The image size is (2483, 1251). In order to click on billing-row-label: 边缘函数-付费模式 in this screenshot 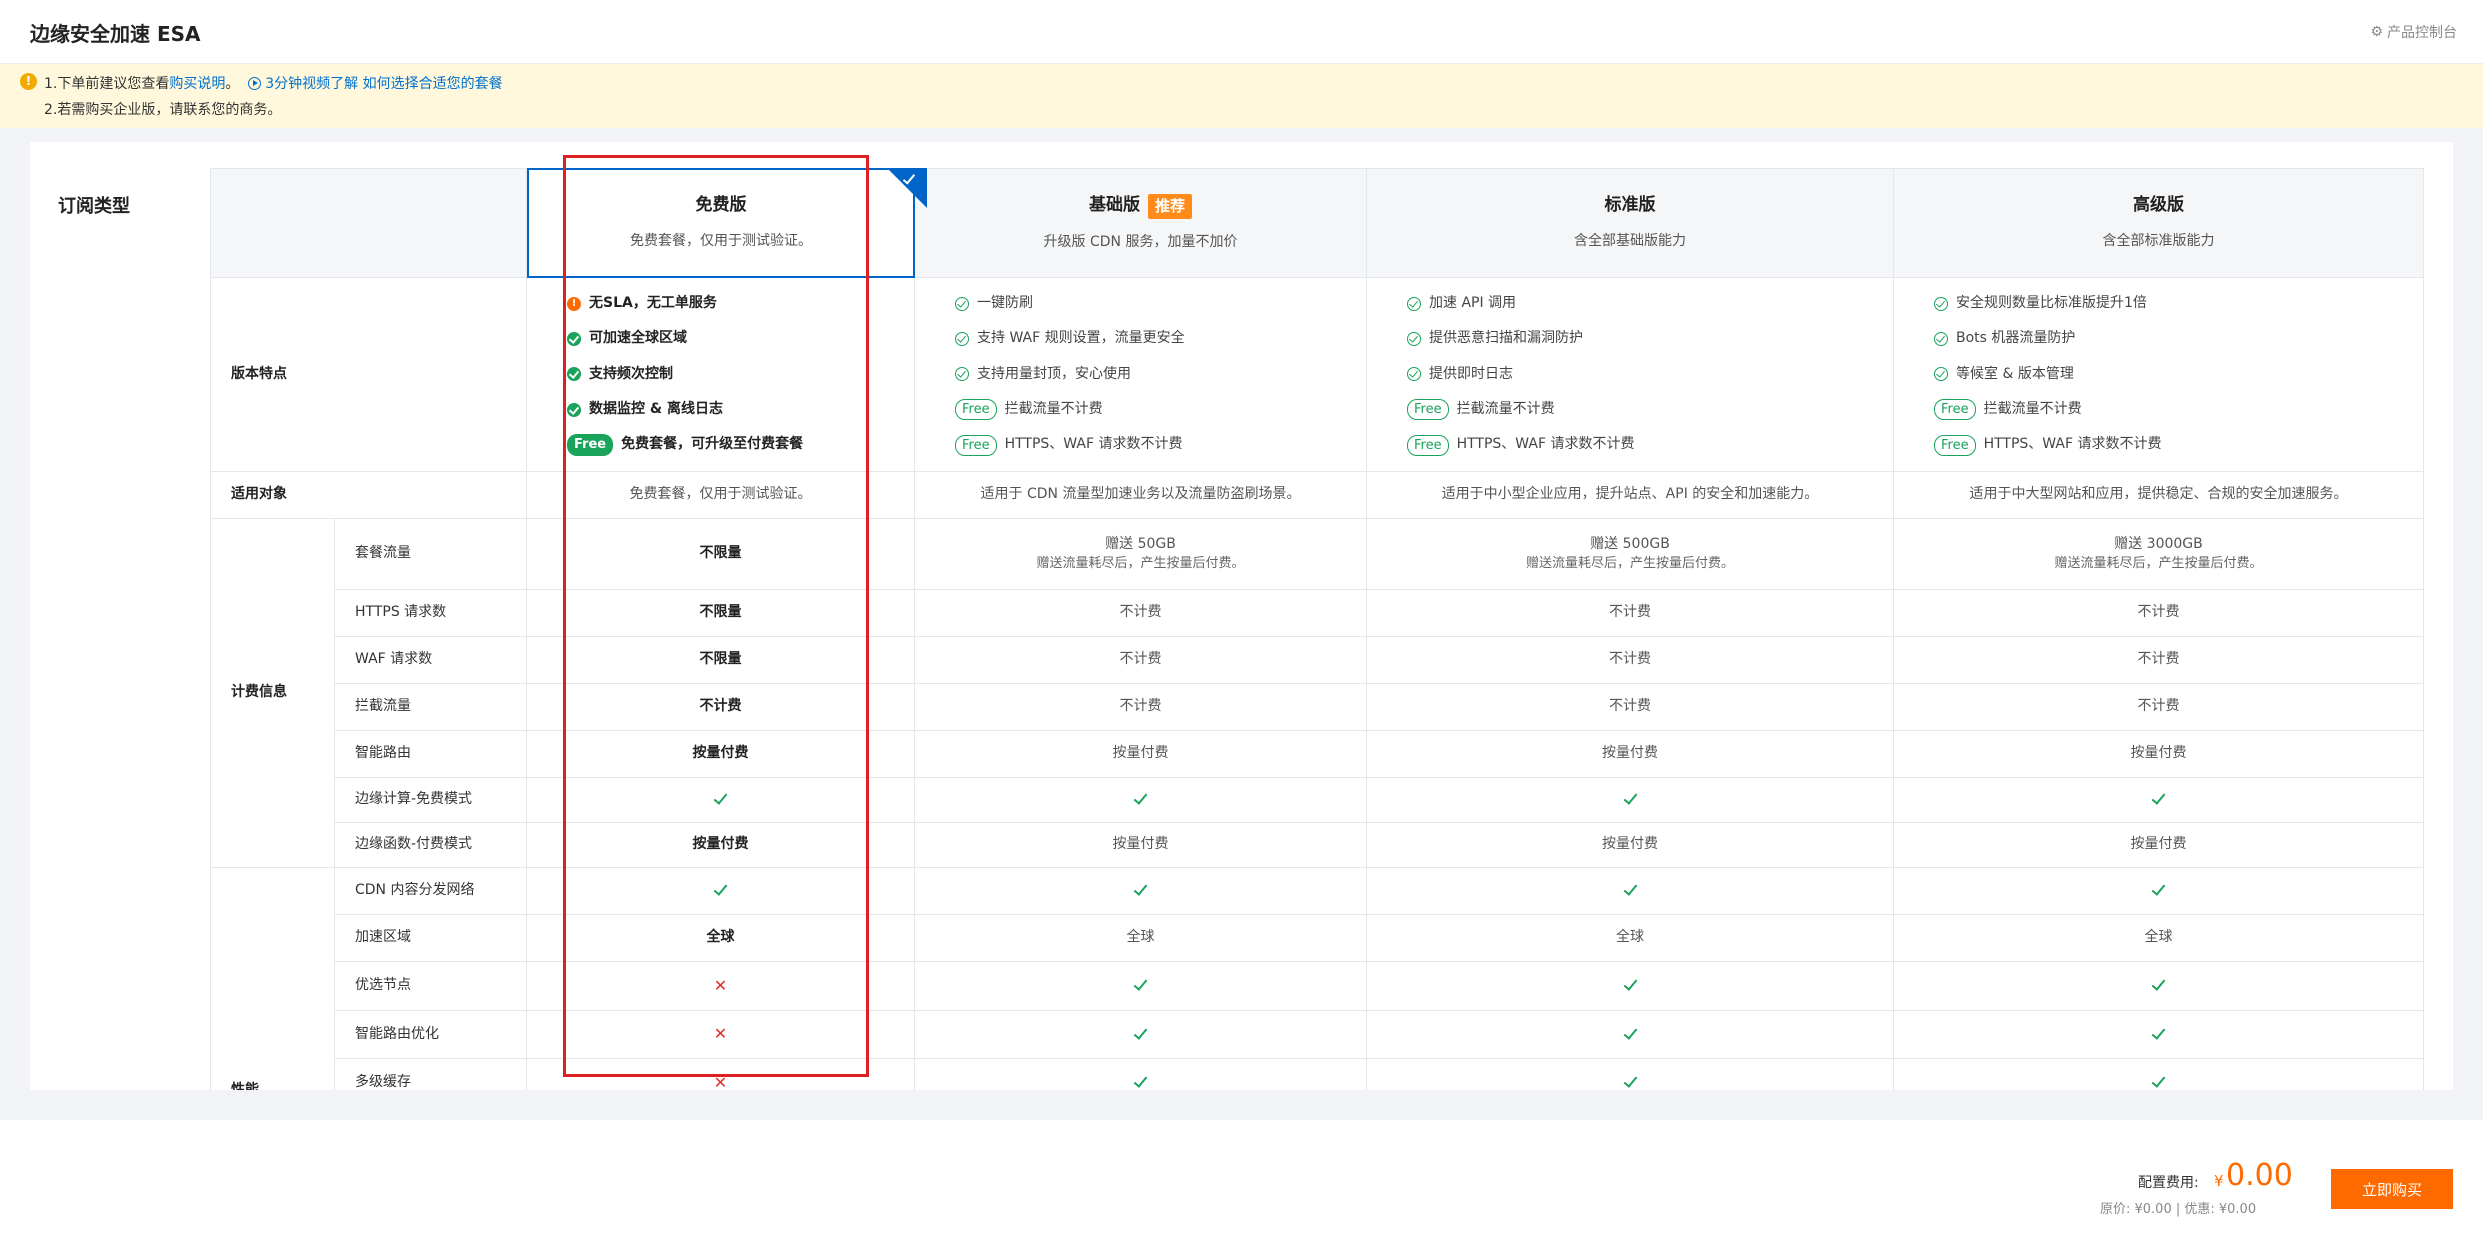, I will do `click(431, 845)`.